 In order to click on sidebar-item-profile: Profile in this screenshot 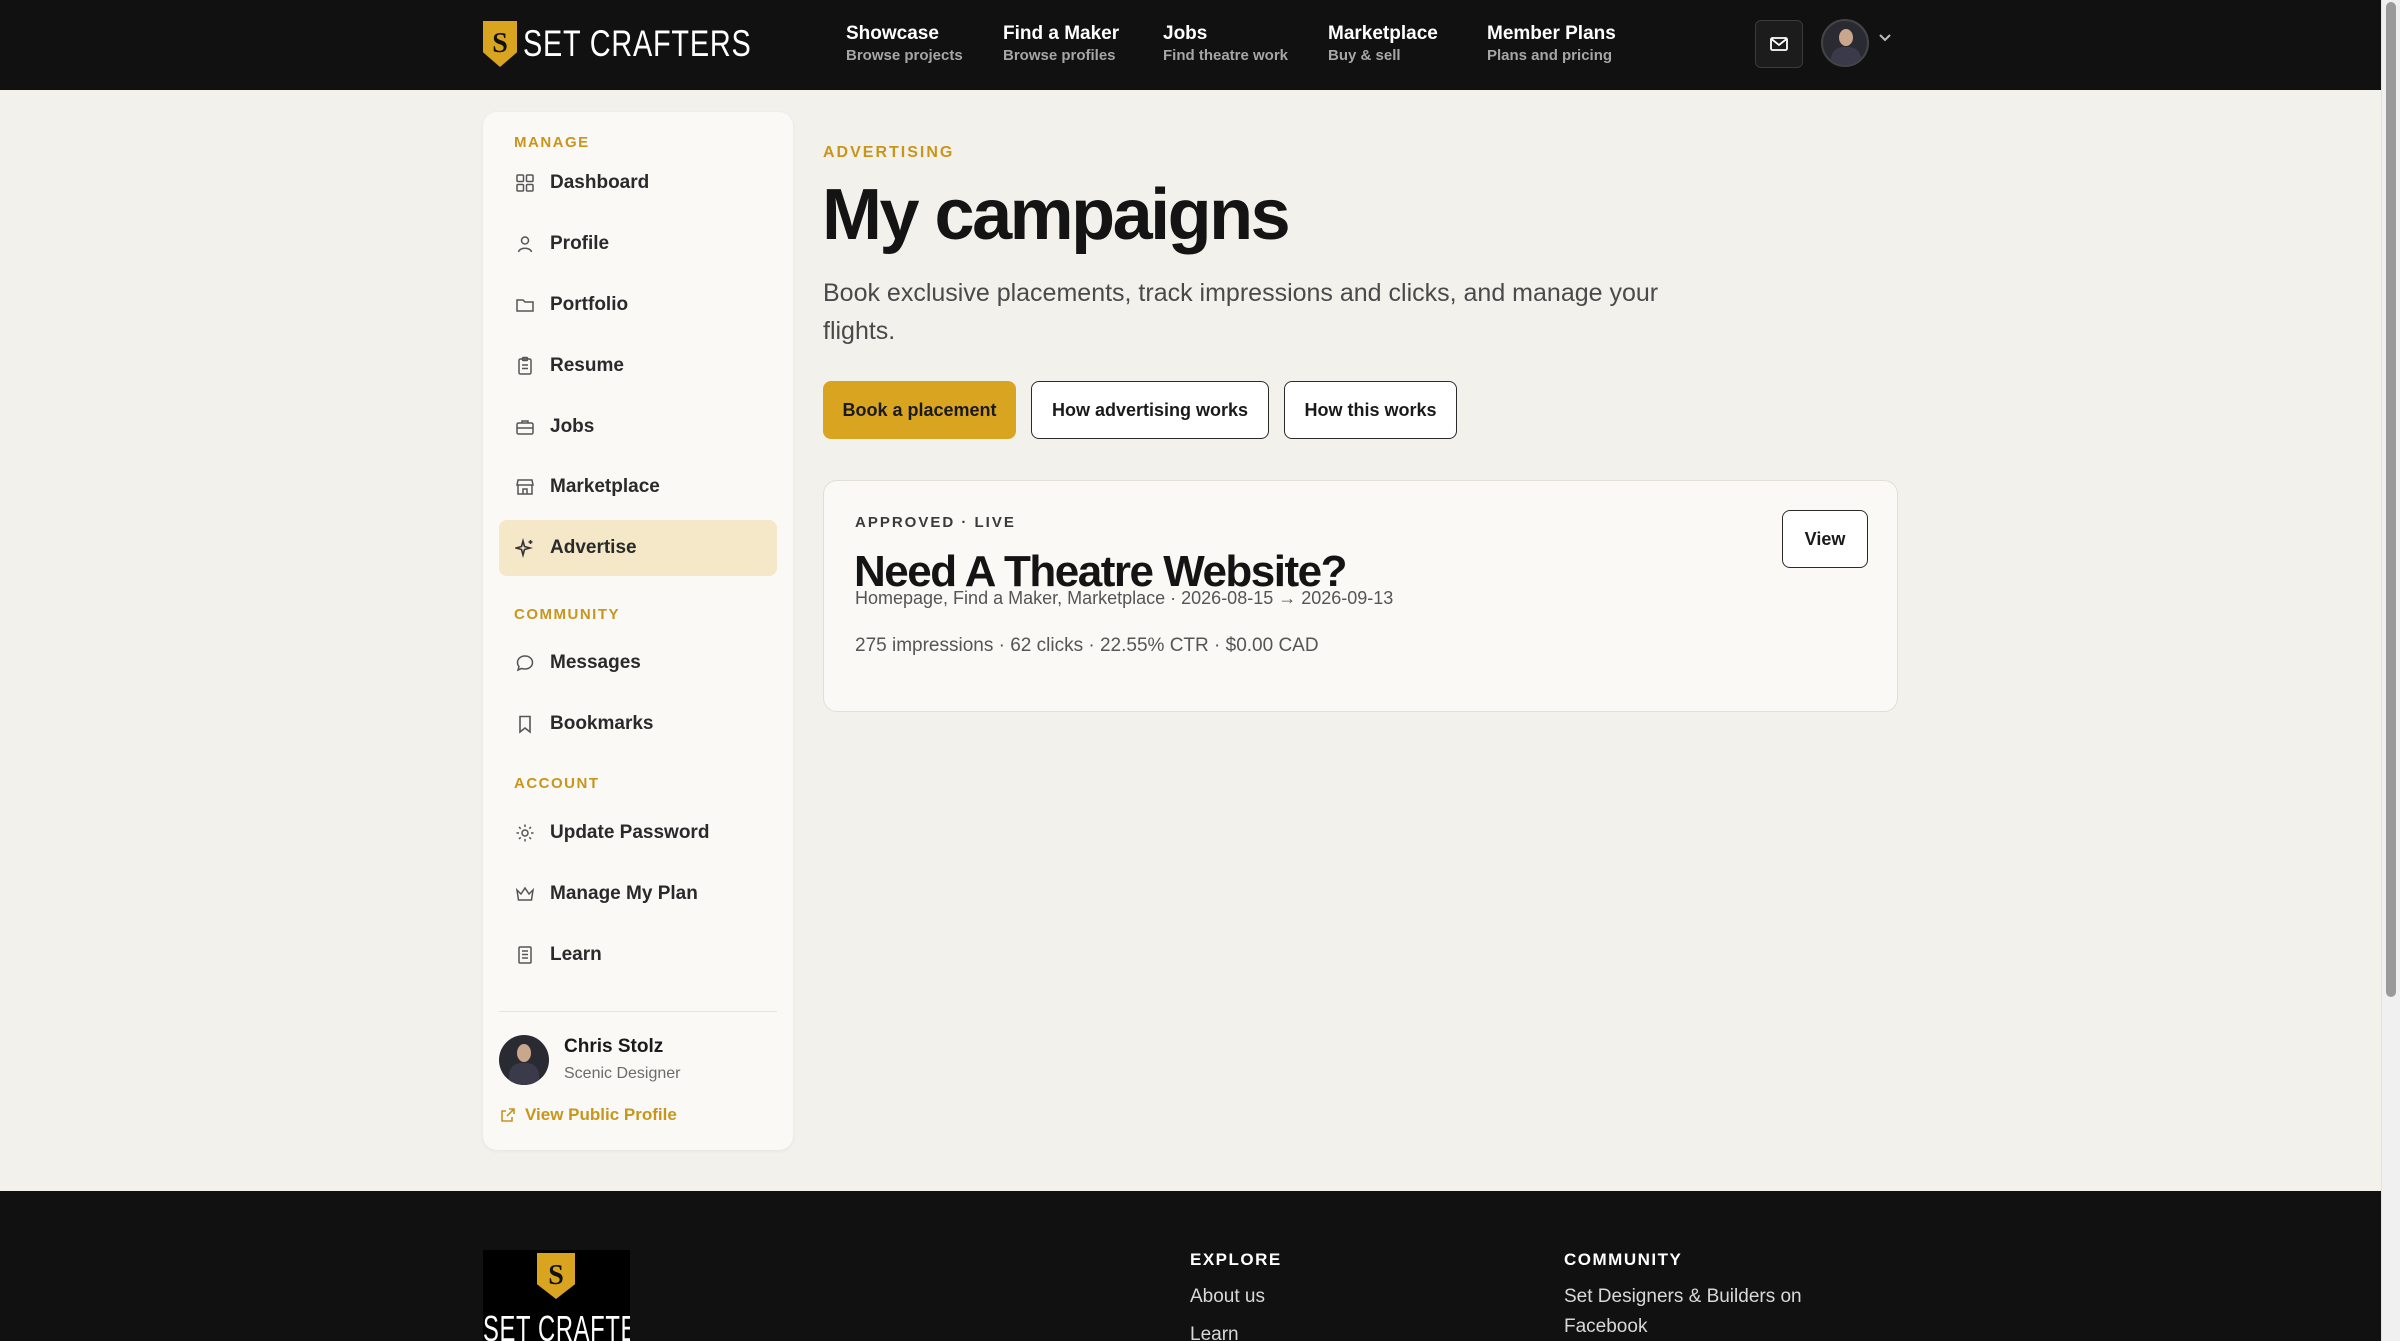, I will do `click(638, 244)`.